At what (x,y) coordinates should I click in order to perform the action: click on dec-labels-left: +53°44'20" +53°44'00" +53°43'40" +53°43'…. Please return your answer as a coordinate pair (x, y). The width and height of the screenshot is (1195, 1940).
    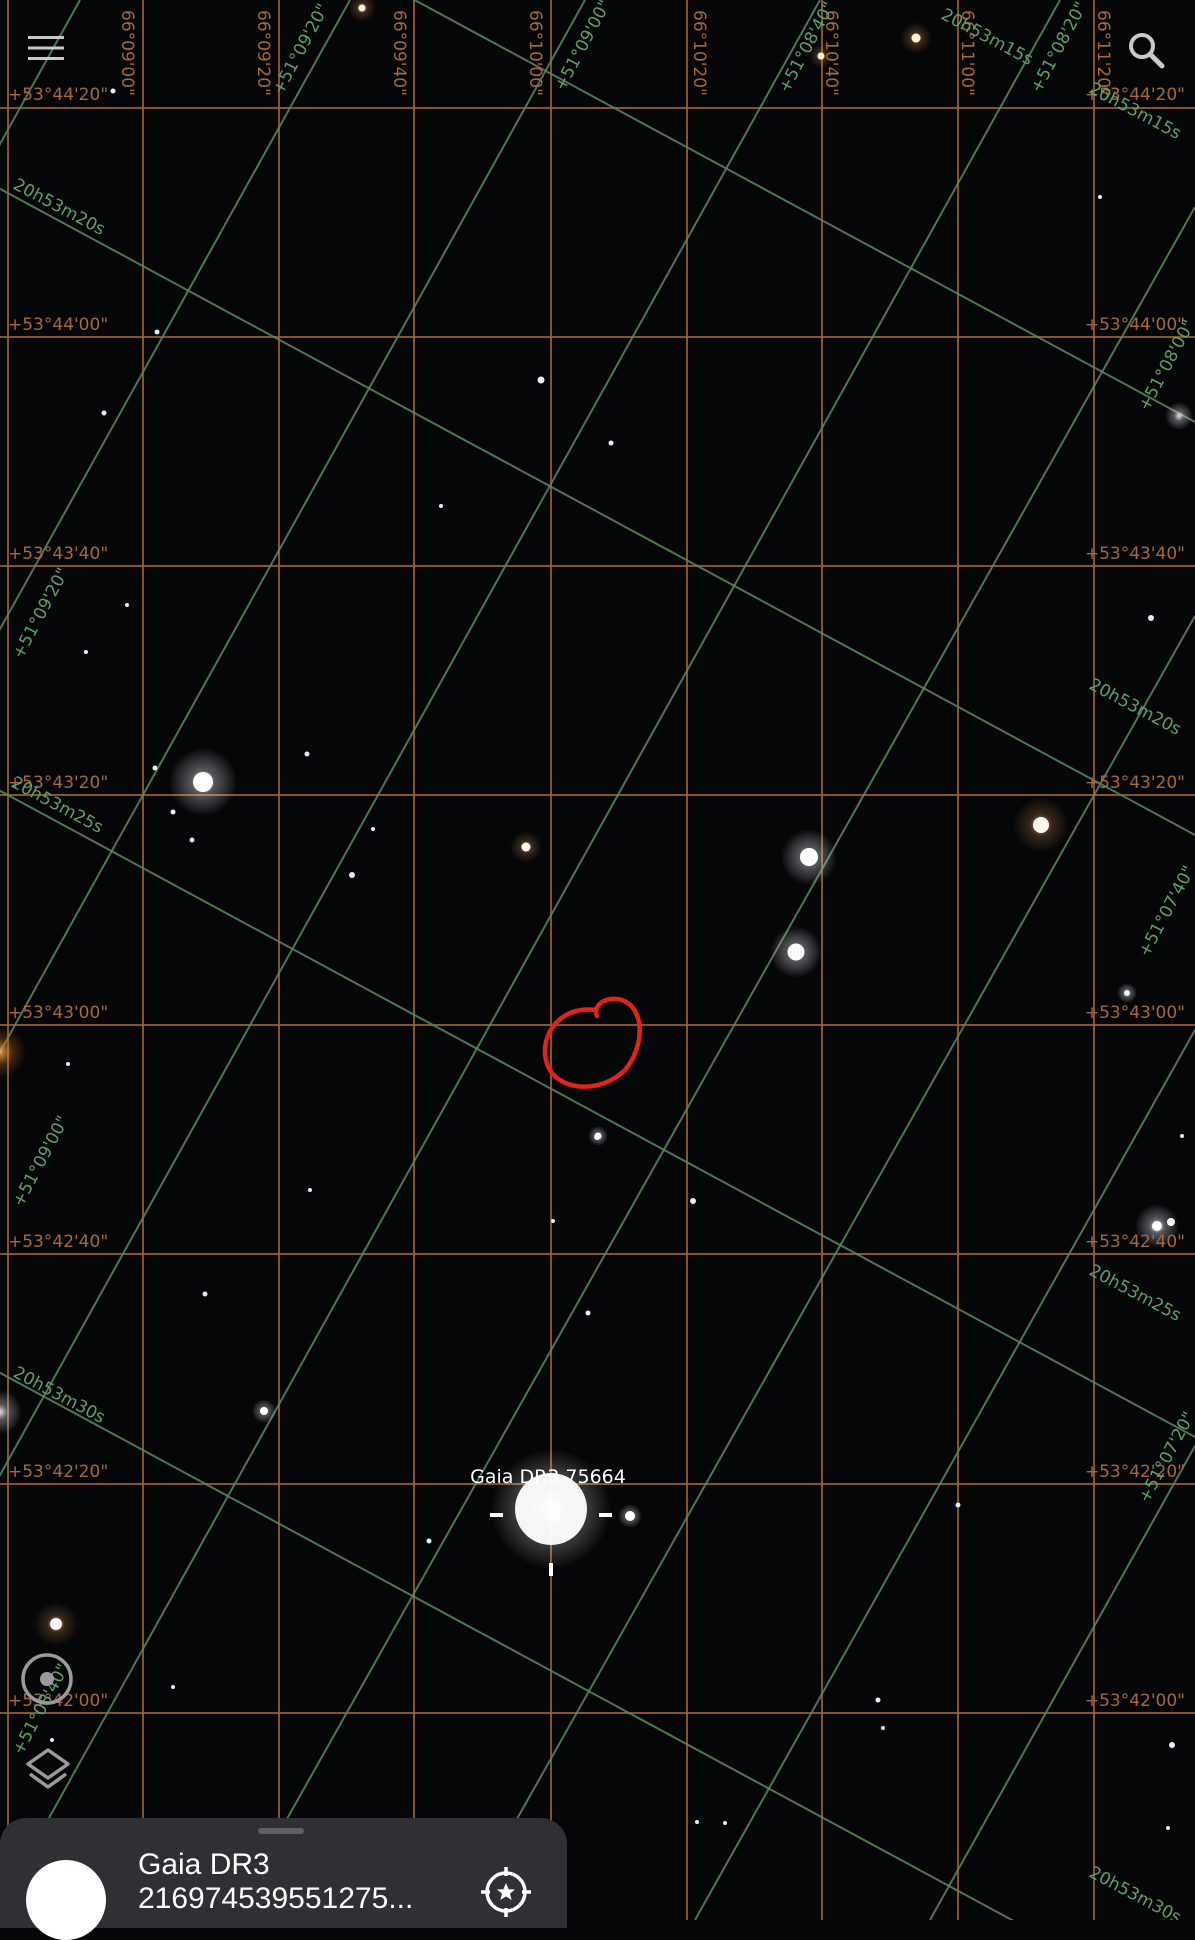
    Looking at the image, I should click on (58, 898).